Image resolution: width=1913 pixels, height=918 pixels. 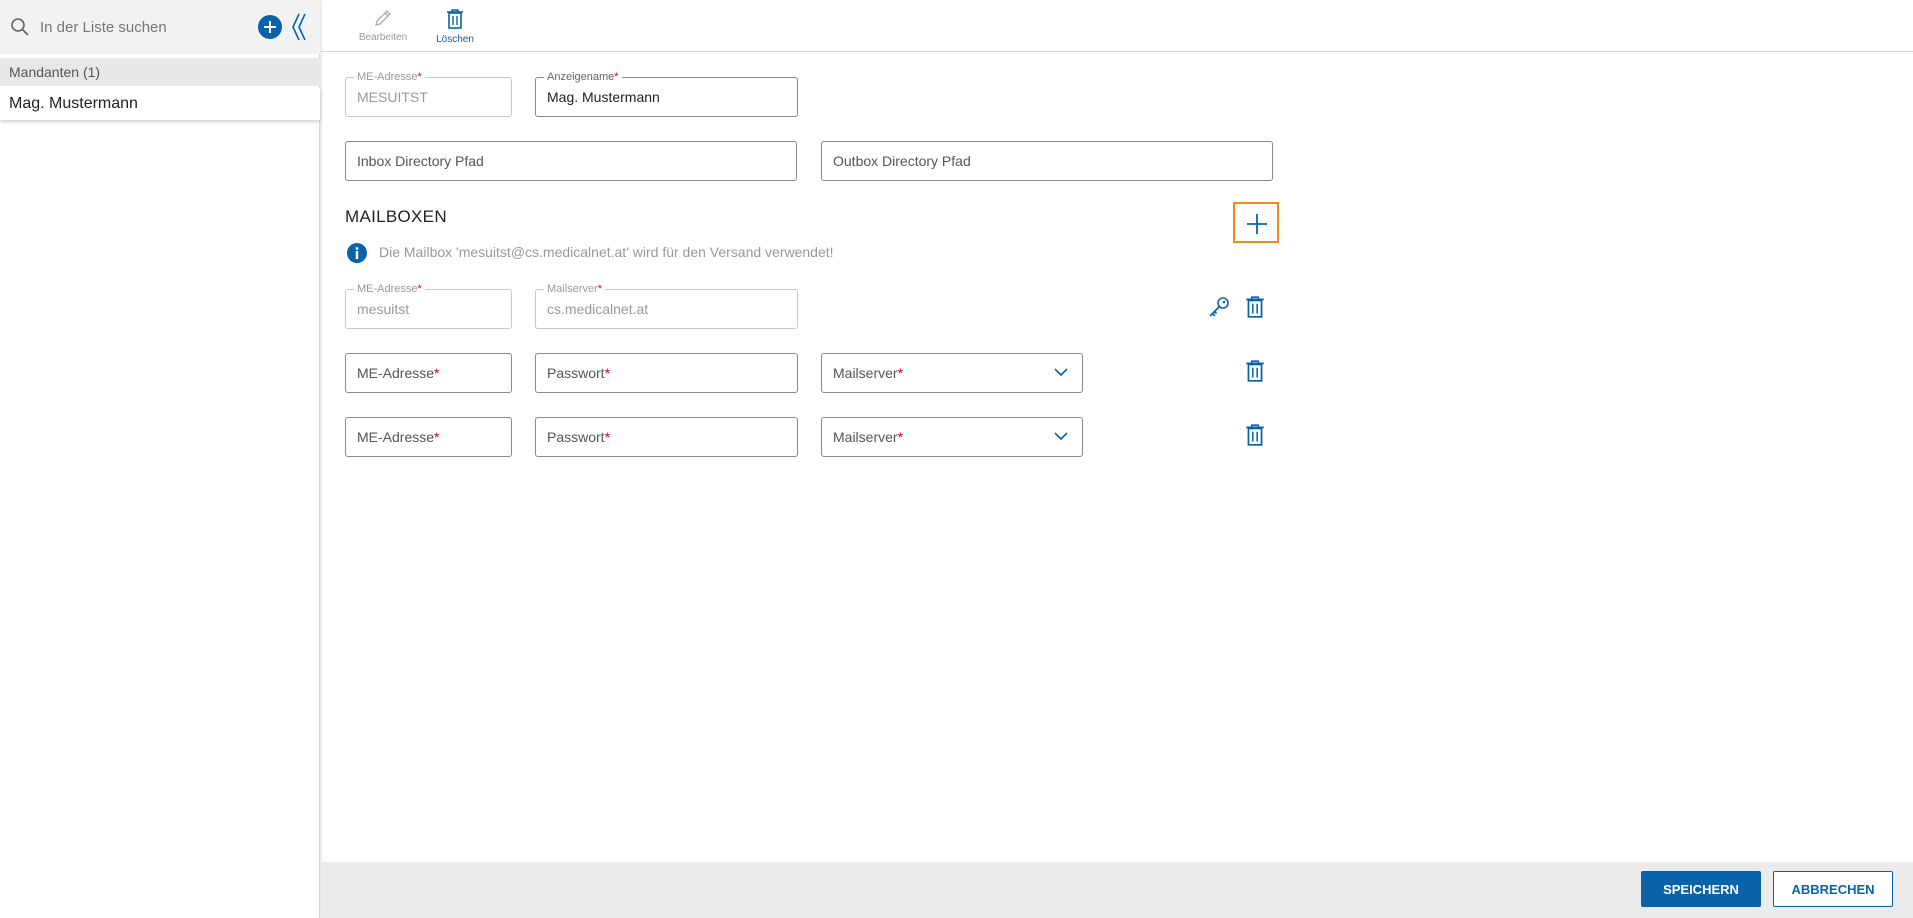 What do you see at coordinates (572, 289) in the screenshot?
I see `mailbox-server-label: Mailserver` at bounding box center [572, 289].